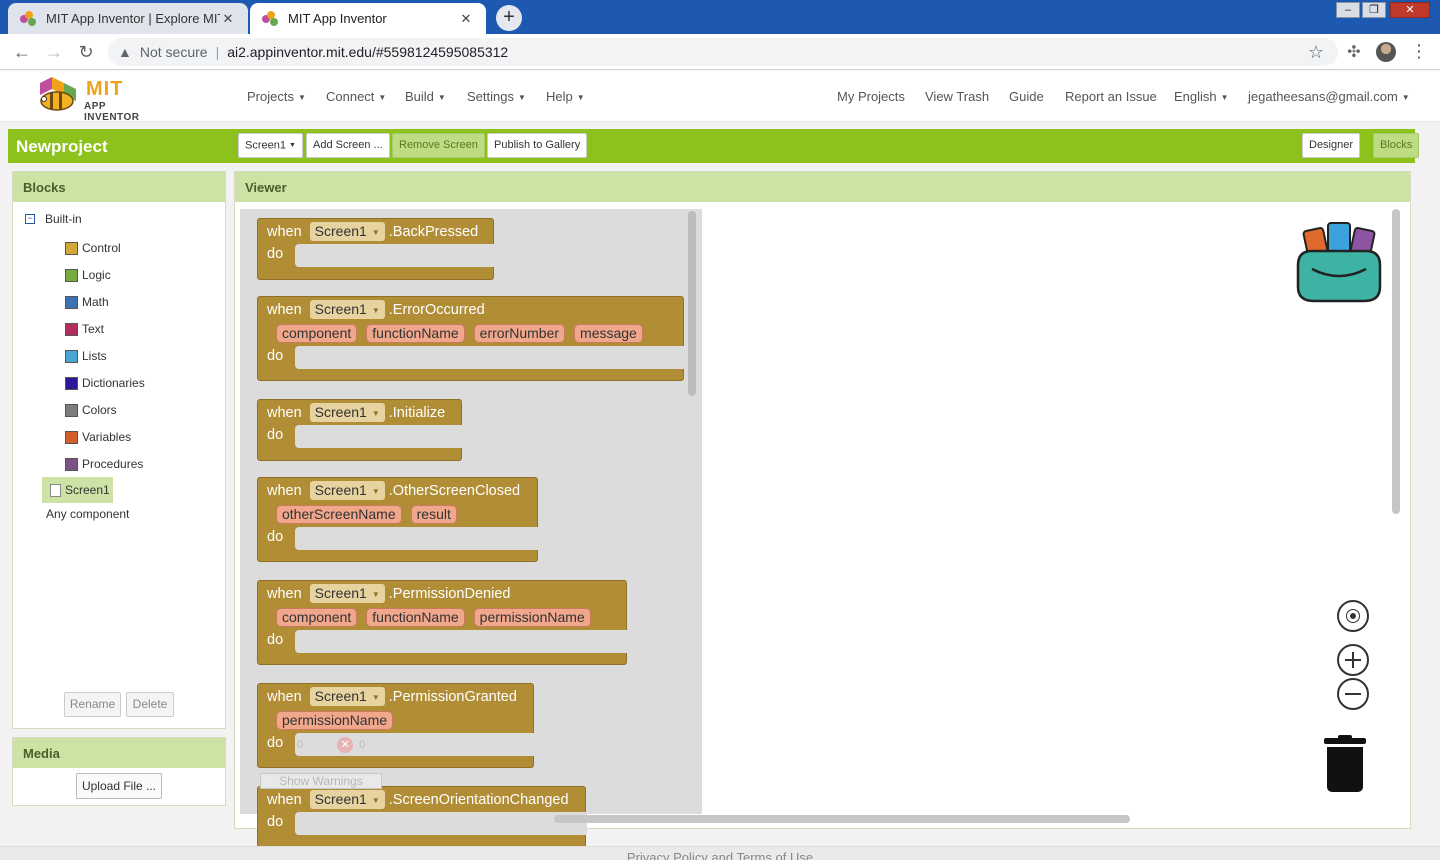 This screenshot has width=1440, height=860. What do you see at coordinates (1353, 660) in the screenshot?
I see `zoom-in-icon` at bounding box center [1353, 660].